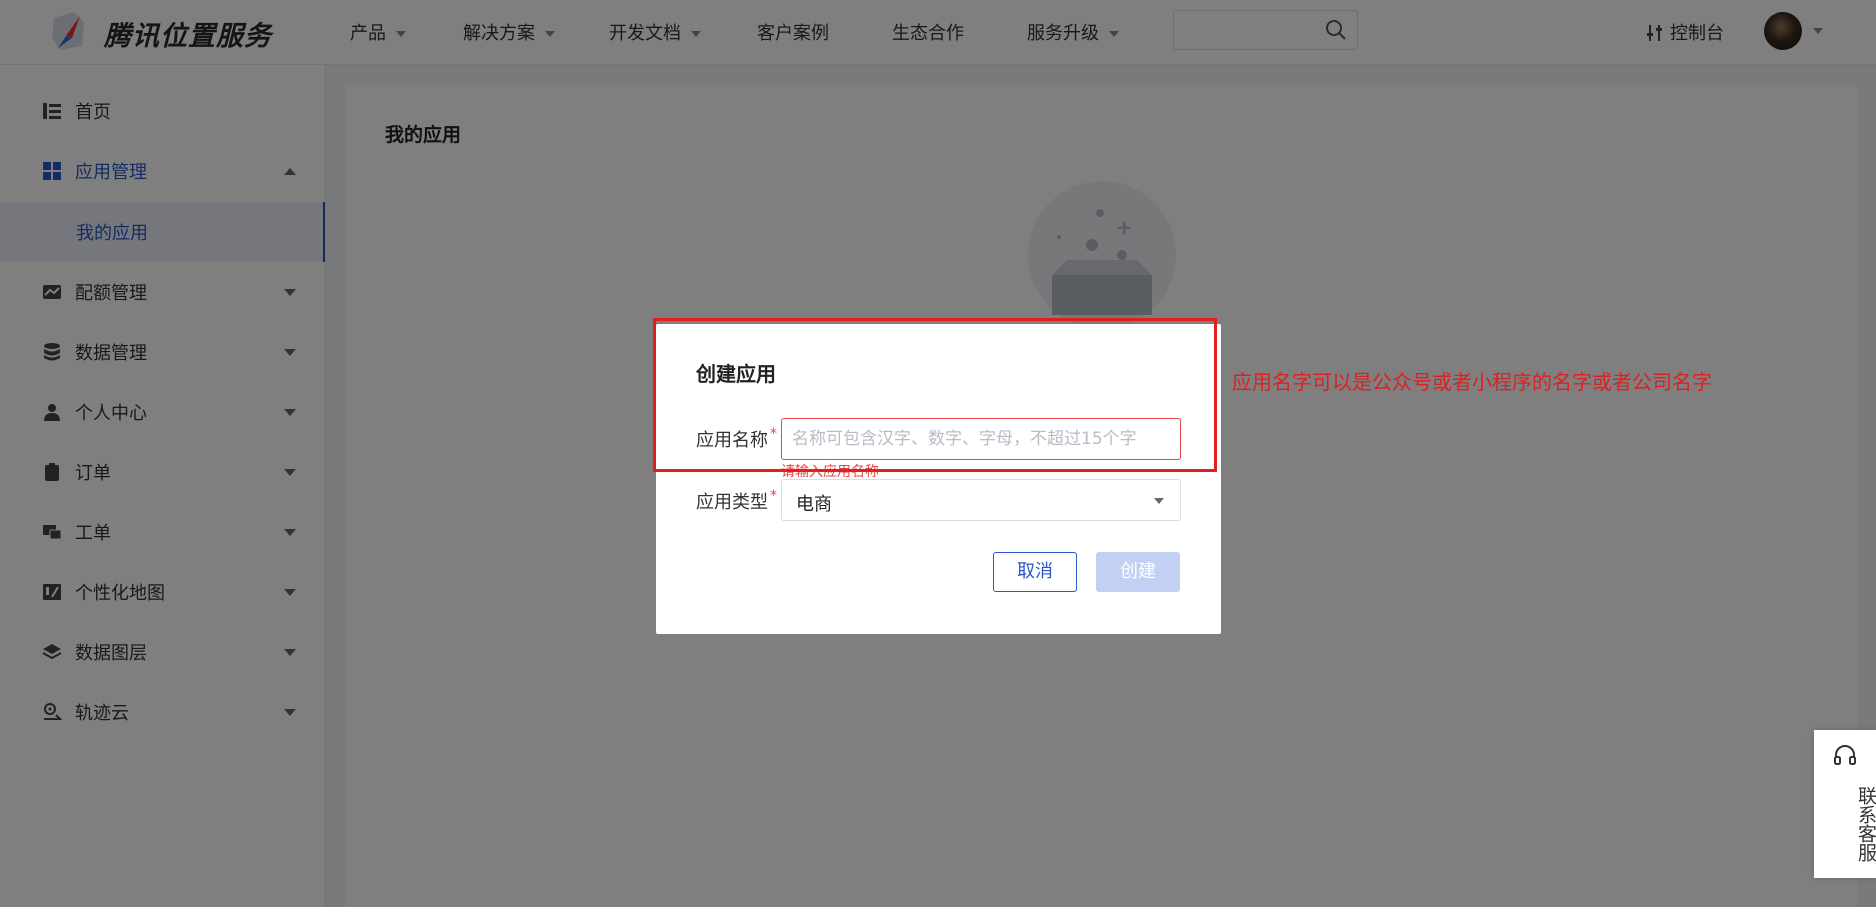 The width and height of the screenshot is (1876, 915). Describe the element at coordinates (773, 496) in the screenshot. I see `required-mark: *` at that location.